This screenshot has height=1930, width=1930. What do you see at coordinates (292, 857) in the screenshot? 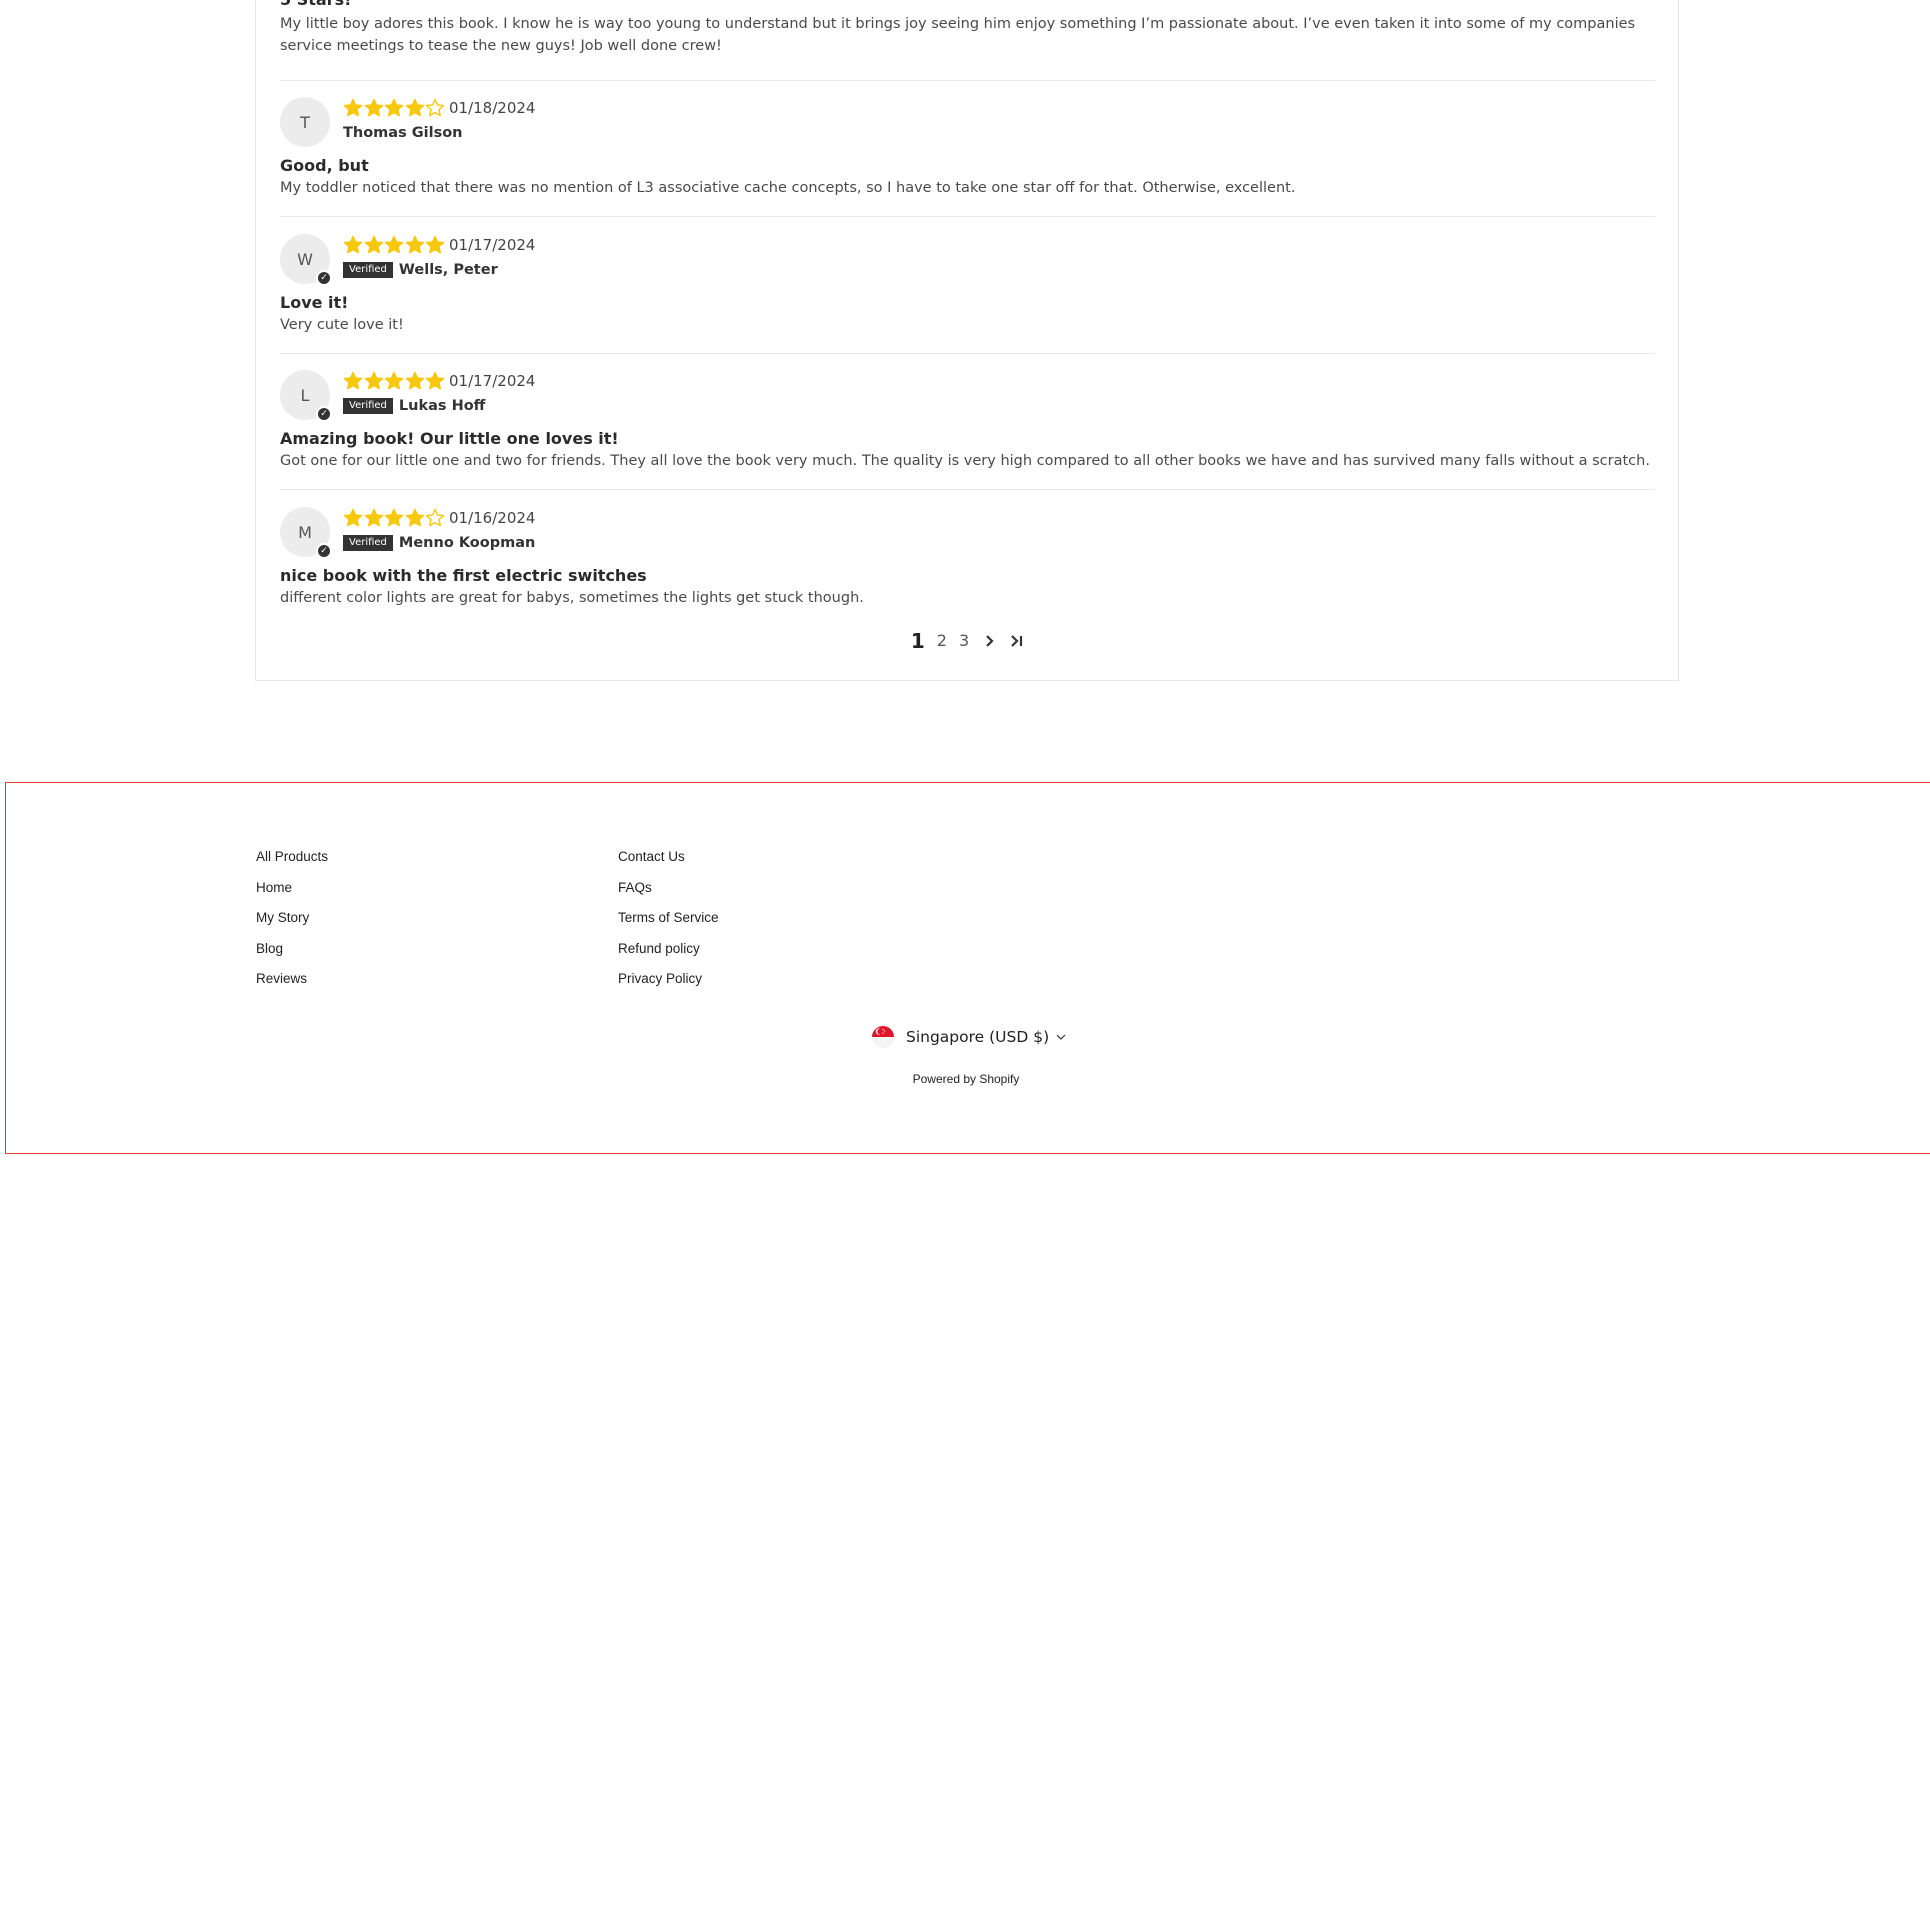
I see `footer-link-all-products: All Products` at bounding box center [292, 857].